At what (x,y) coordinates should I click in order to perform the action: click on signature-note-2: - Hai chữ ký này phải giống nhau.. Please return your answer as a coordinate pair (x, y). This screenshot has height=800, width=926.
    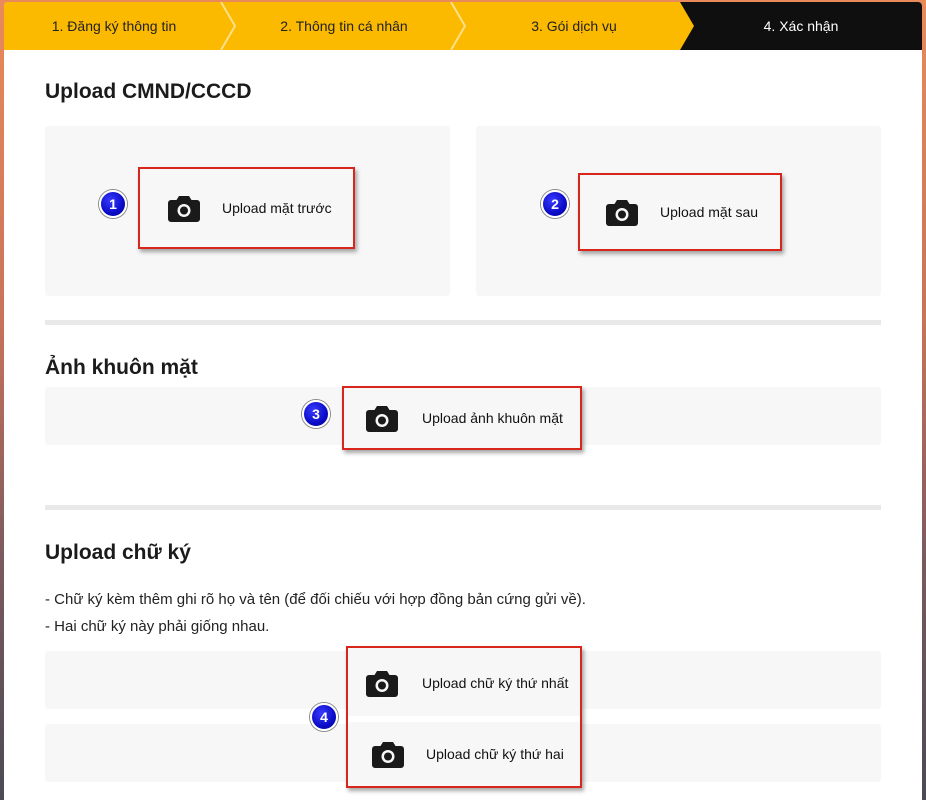
    Looking at the image, I should click on (157, 626).